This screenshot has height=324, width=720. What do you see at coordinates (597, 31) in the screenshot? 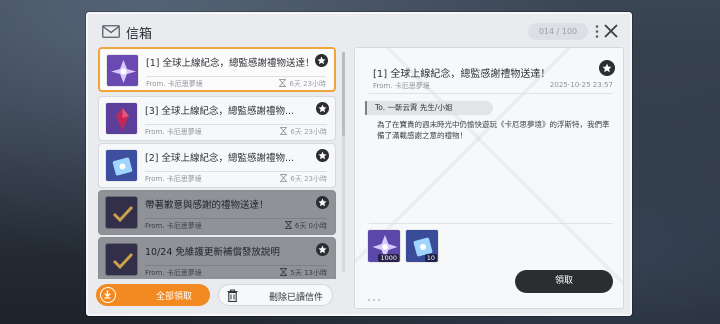
I see `more-options-icon` at bounding box center [597, 31].